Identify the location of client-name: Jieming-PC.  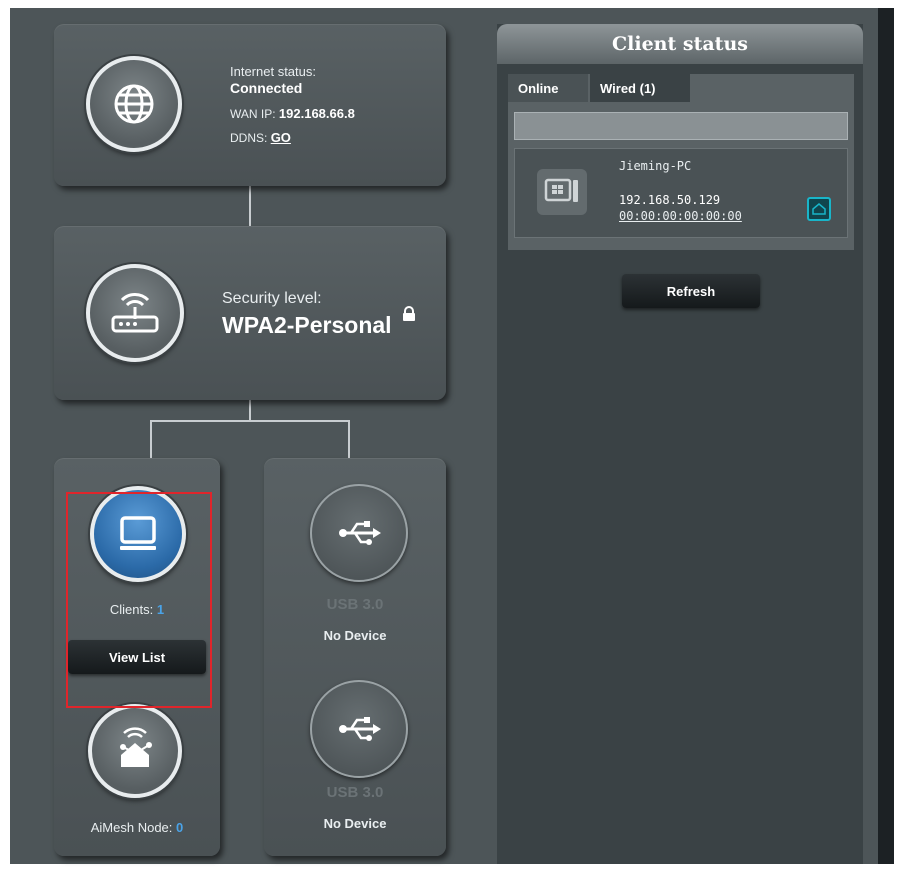
(655, 166).